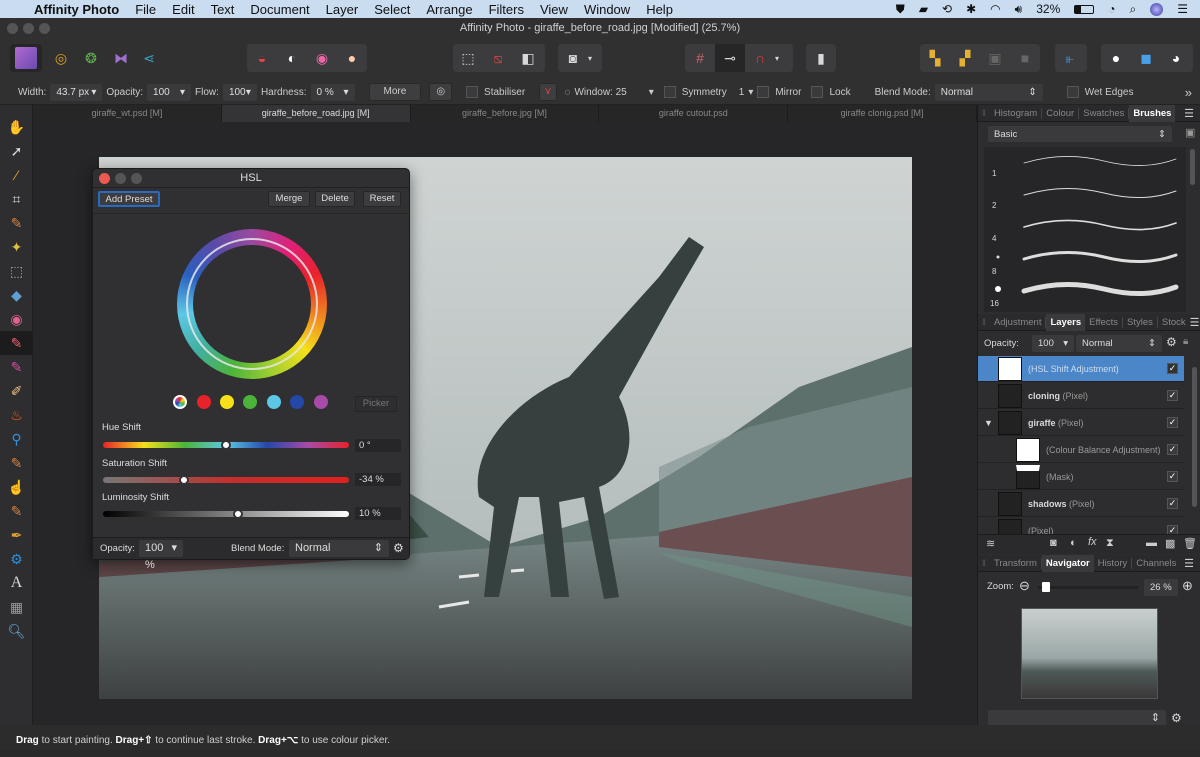 The width and height of the screenshot is (1200, 757). Describe the element at coordinates (449, 9) in the screenshot. I see `menu-arrange: Arrange` at that location.